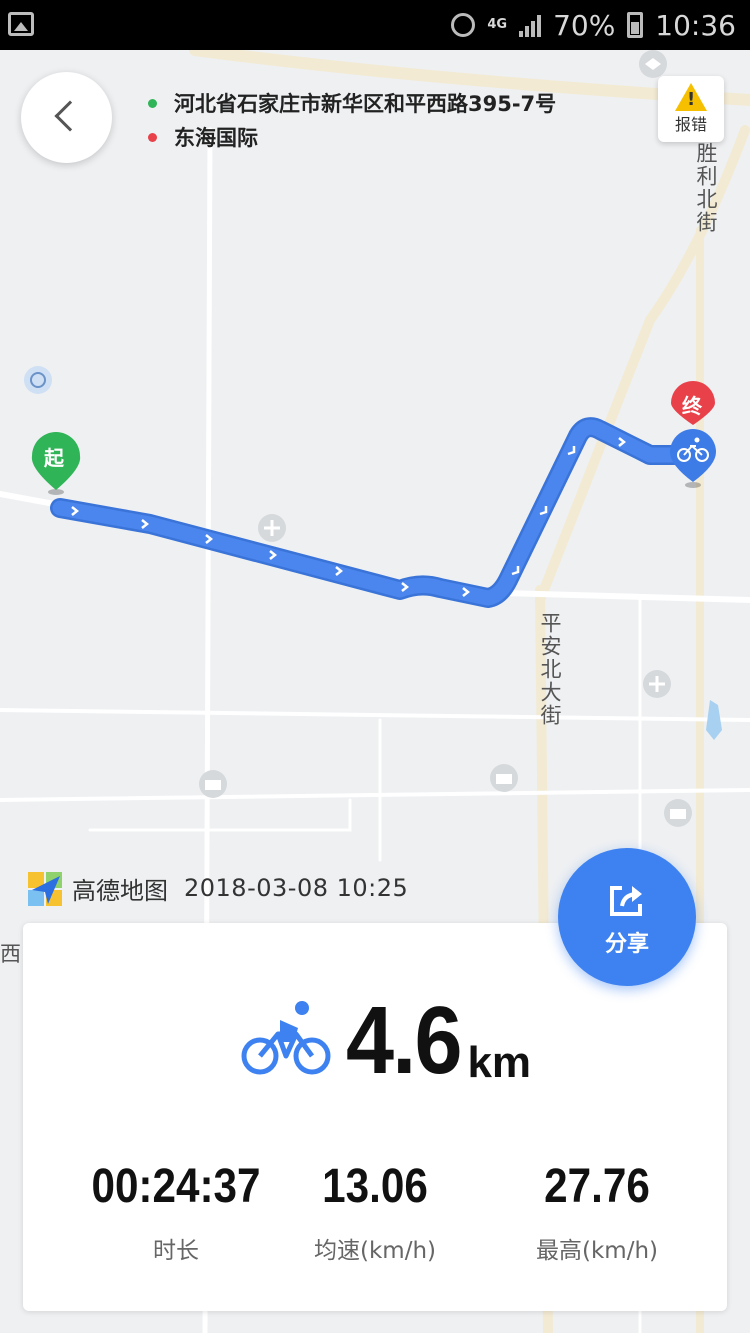  Describe the element at coordinates (690, 124) in the screenshot. I see `report-error-label: 报错` at that location.